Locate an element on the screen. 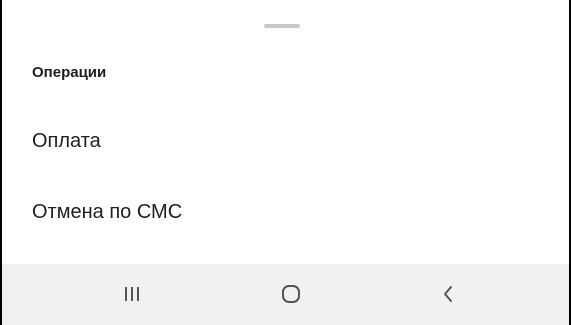 The height and width of the screenshot is (325, 571). recents-icon is located at coordinates (132, 294).